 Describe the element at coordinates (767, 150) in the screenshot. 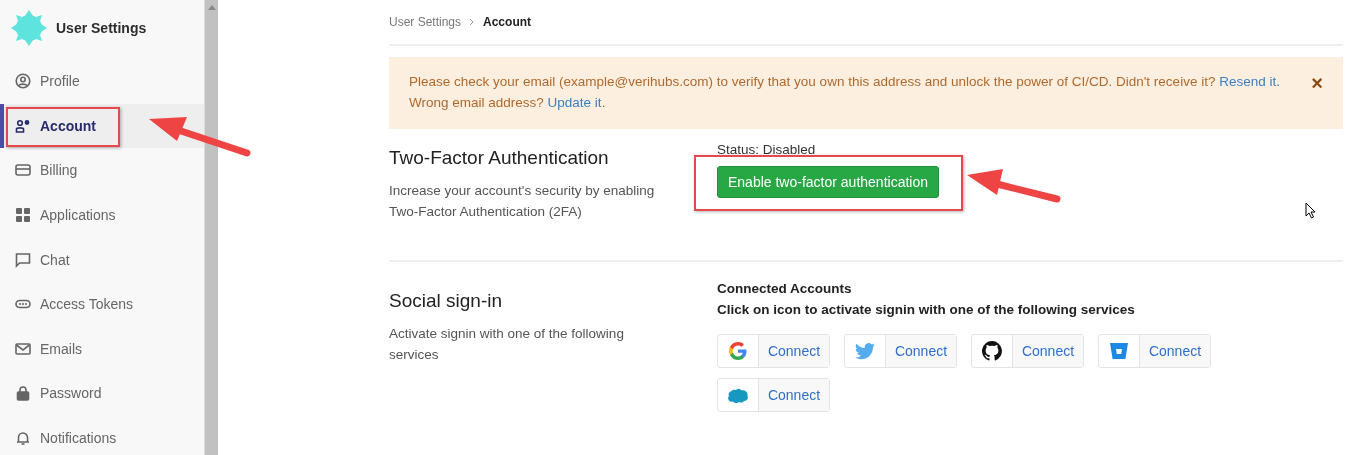

I see `status-text: Status: Disabled` at that location.